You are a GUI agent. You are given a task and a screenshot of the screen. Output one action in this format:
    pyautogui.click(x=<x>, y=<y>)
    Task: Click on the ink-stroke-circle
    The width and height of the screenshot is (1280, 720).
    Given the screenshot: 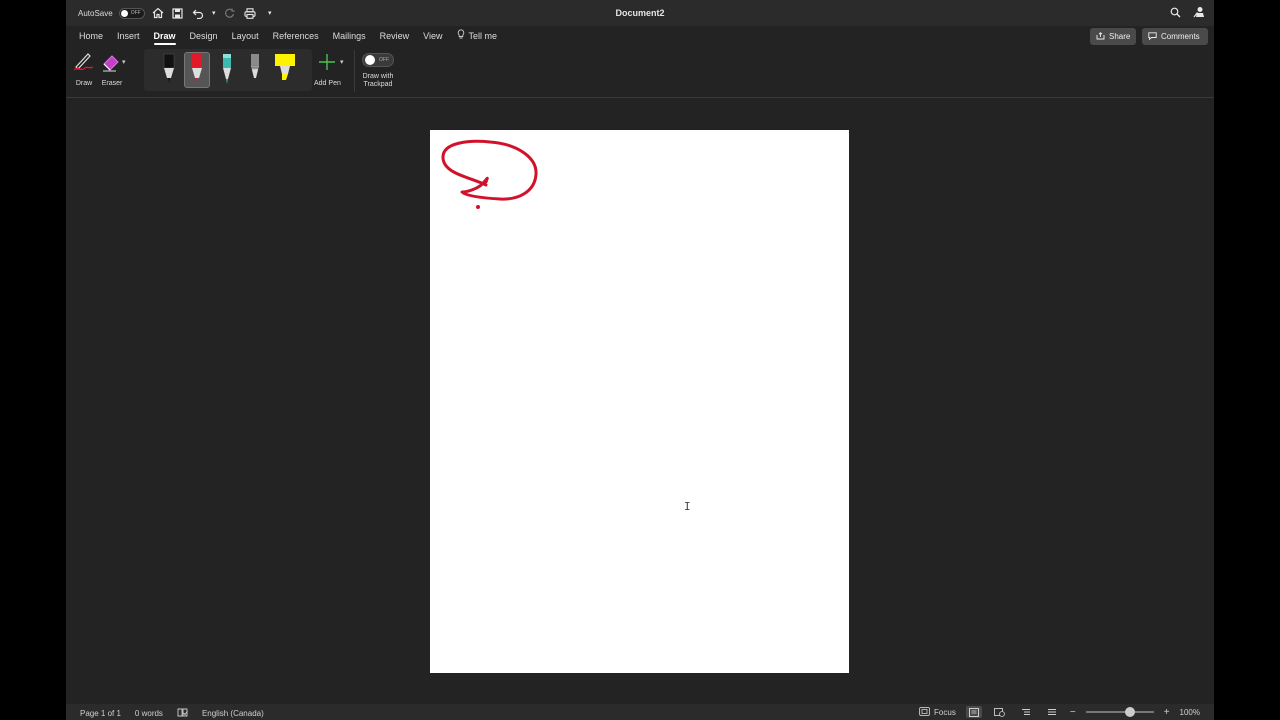 What is the action you would take?
    pyautogui.click(x=489, y=170)
    